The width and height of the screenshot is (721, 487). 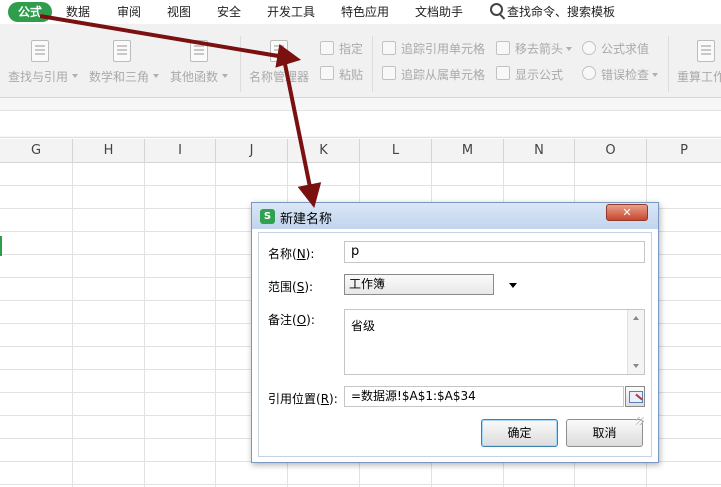 What do you see at coordinates (199, 51) in the screenshot?
I see `more-functions-icon` at bounding box center [199, 51].